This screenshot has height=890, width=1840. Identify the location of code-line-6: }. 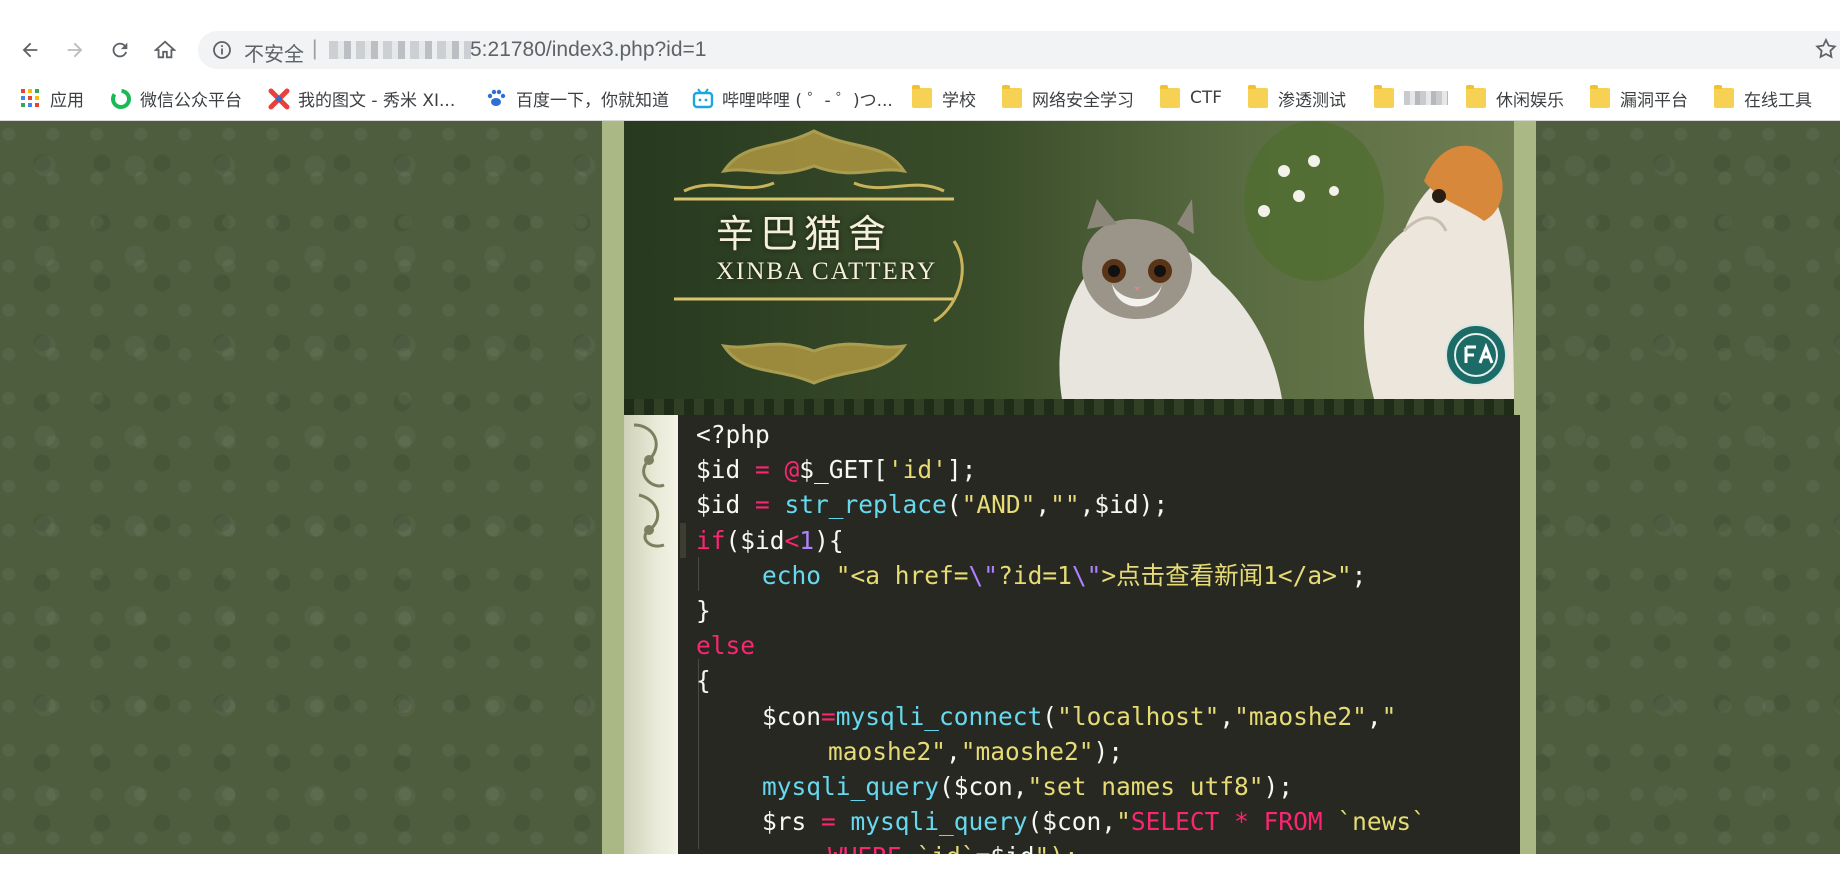
(703, 610).